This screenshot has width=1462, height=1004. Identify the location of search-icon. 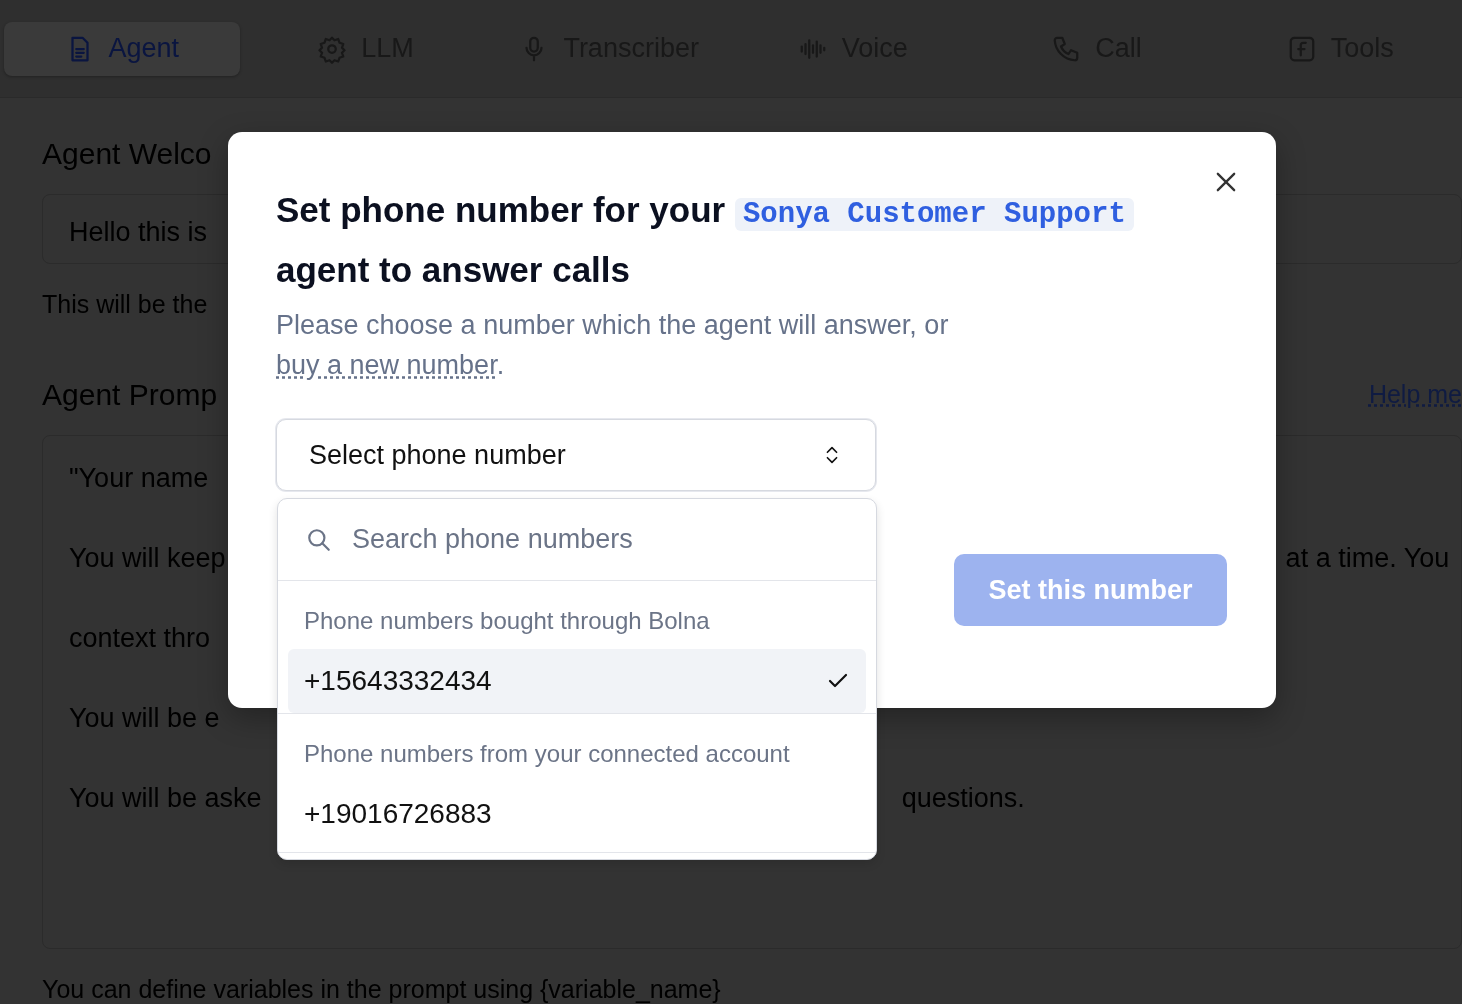
(319, 539).